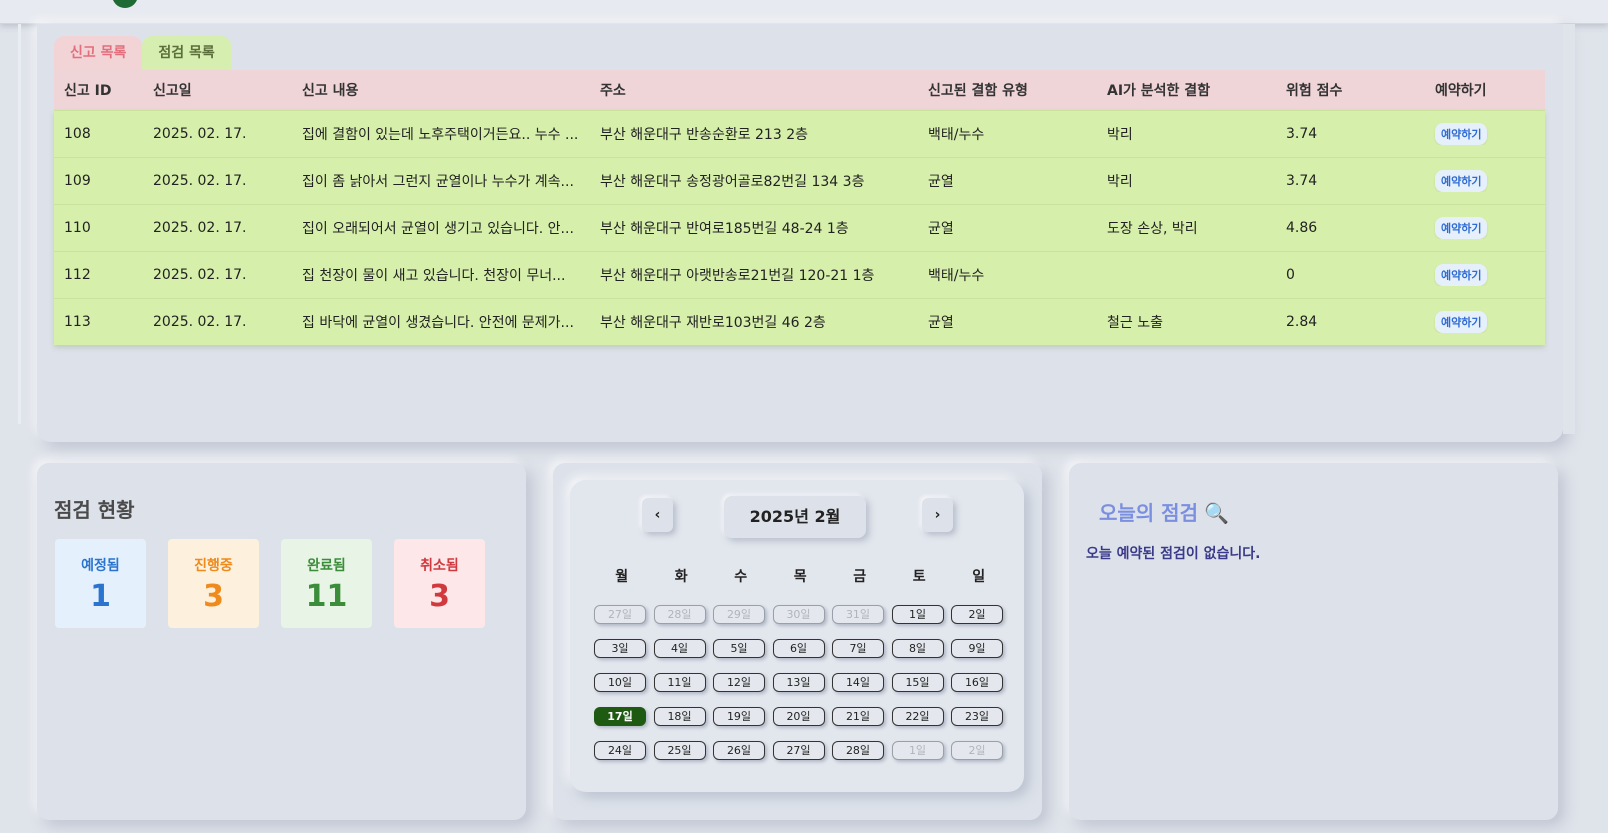 This screenshot has height=833, width=1608. I want to click on today-title: 오늘의 점검 🔍, so click(1164, 511).